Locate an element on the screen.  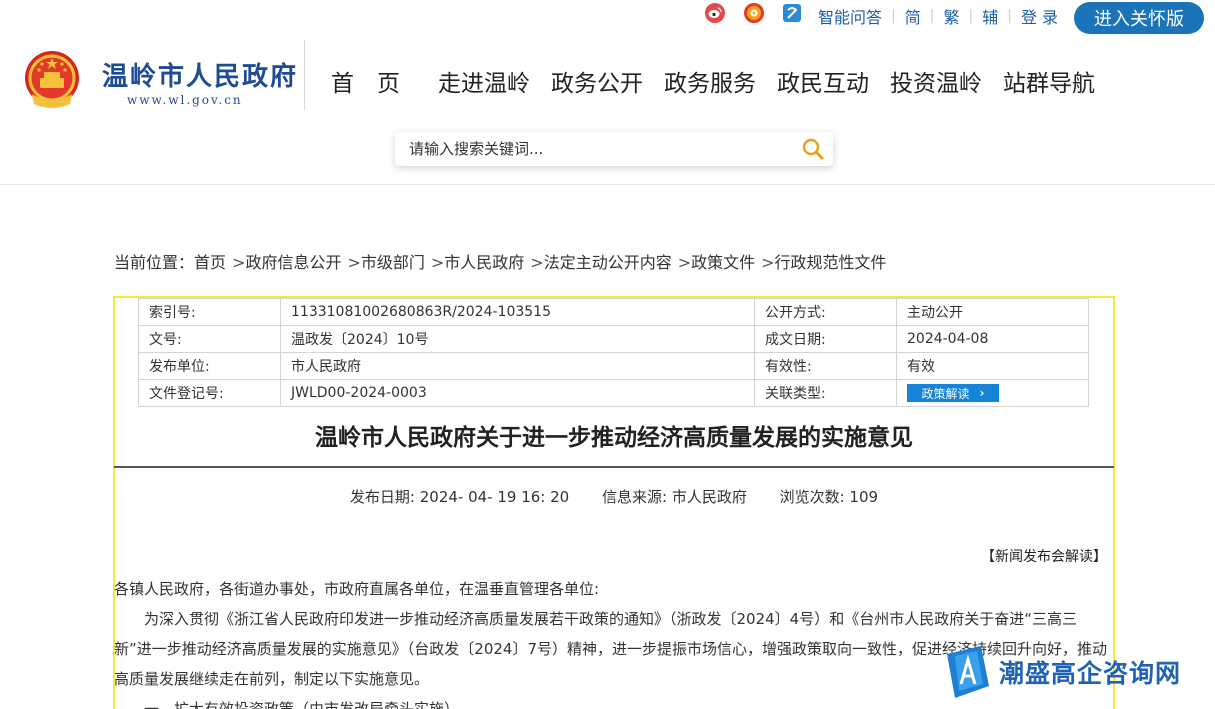
app-icon is located at coordinates (792, 13).